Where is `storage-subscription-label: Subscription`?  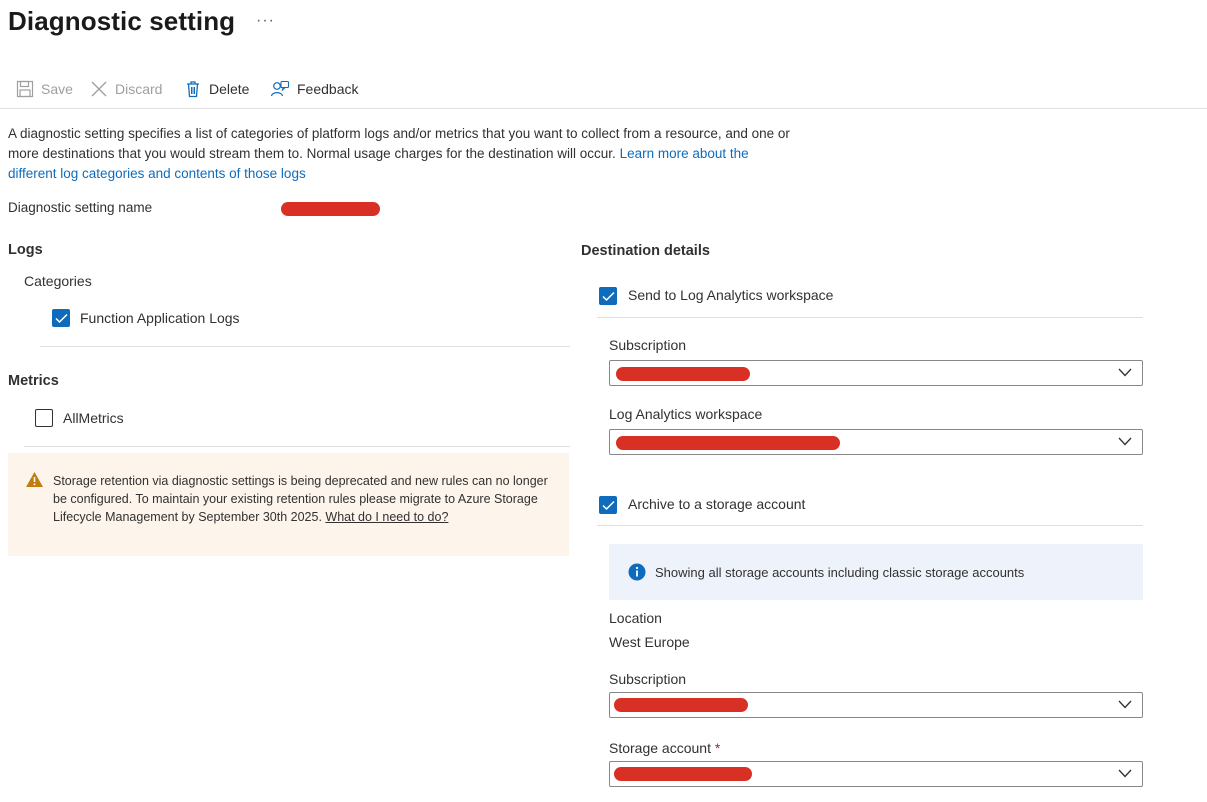
storage-subscription-label: Subscription is located at coordinates (648, 679).